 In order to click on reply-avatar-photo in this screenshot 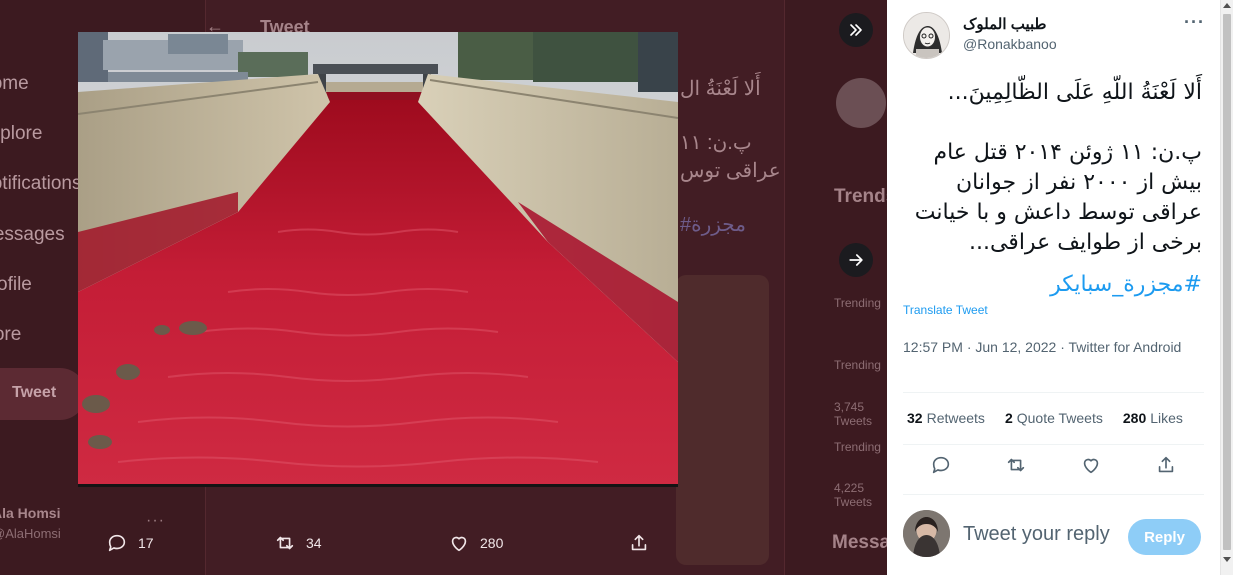, I will do `click(926, 533)`.